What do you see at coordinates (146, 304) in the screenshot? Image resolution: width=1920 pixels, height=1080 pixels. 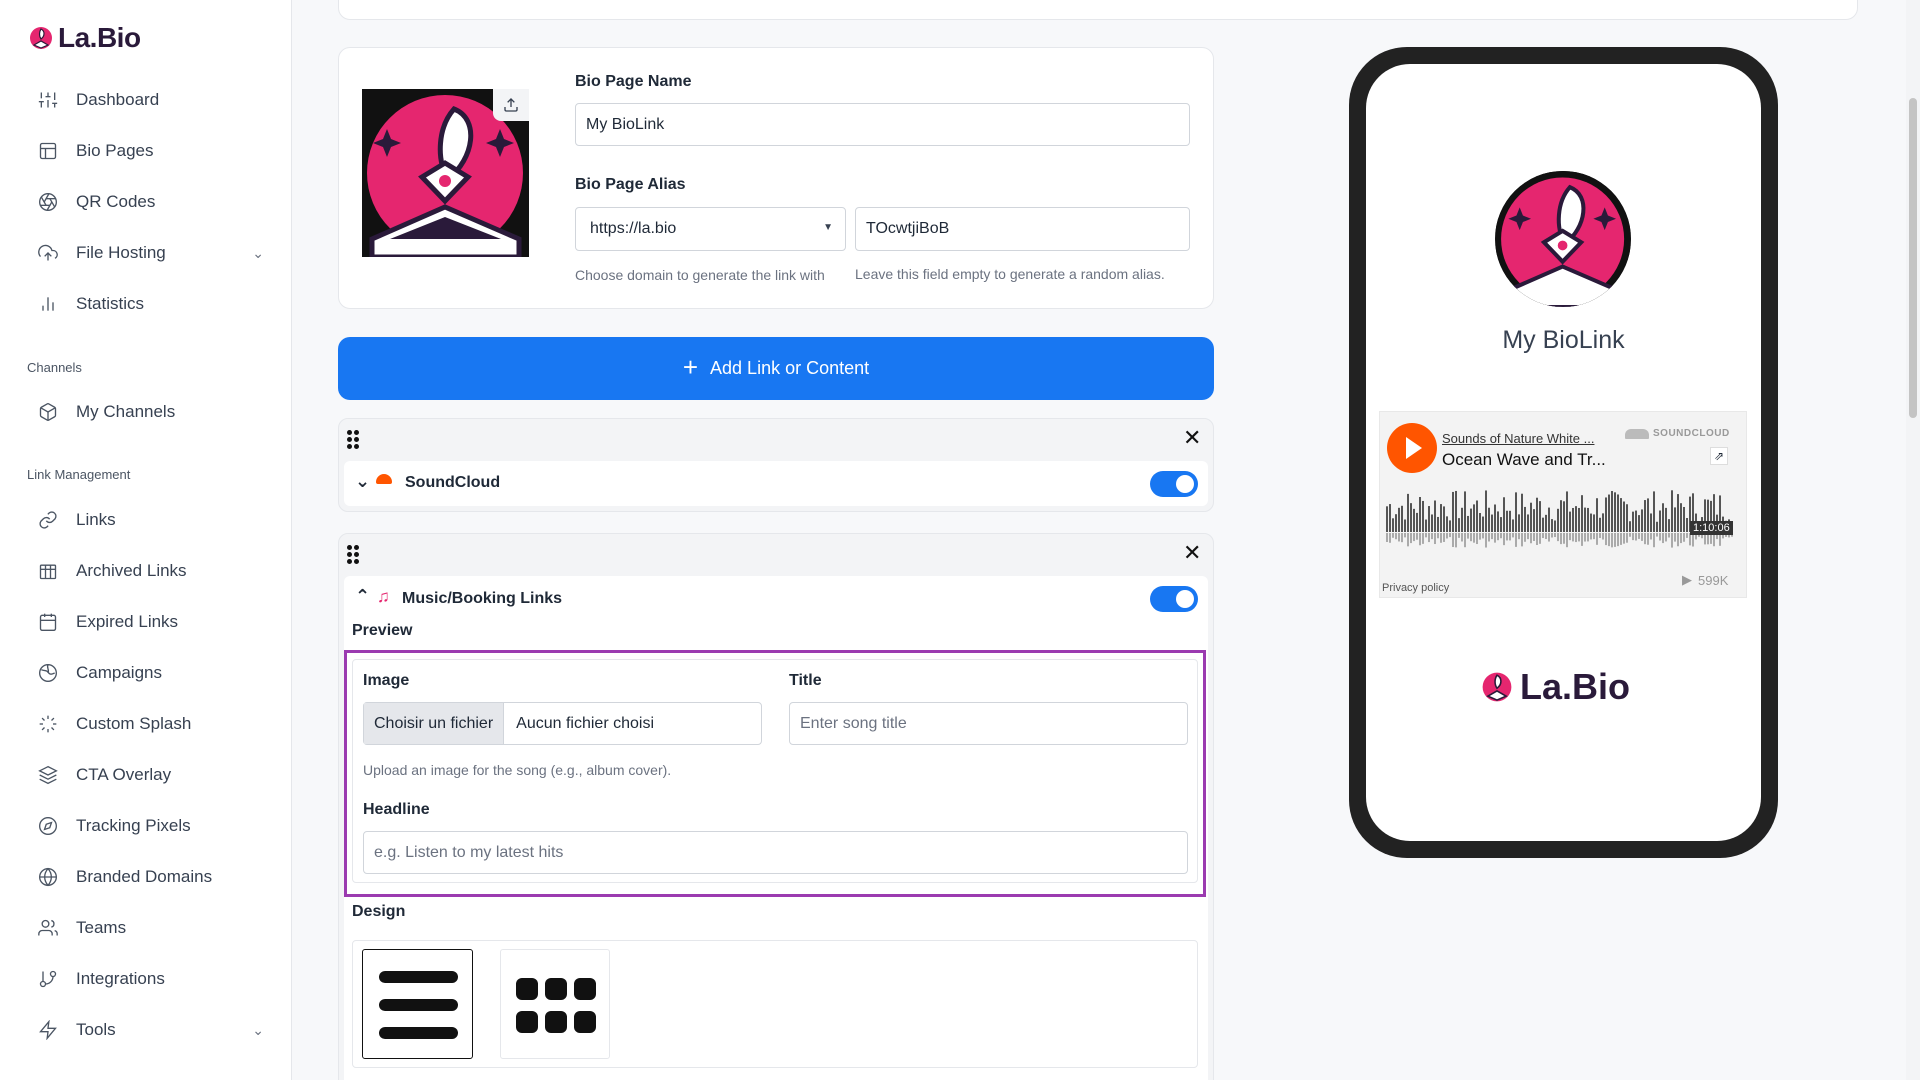 I see `sidebar-item-statistics: Statistics` at bounding box center [146, 304].